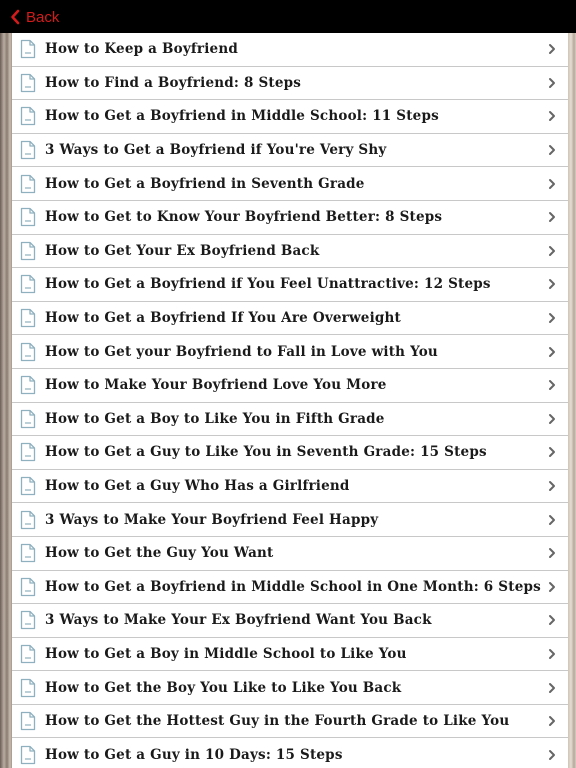 This screenshot has height=768, width=576. I want to click on list-item-title: How to Get a Guy Who Has a Girlfriend, so click(197, 486).